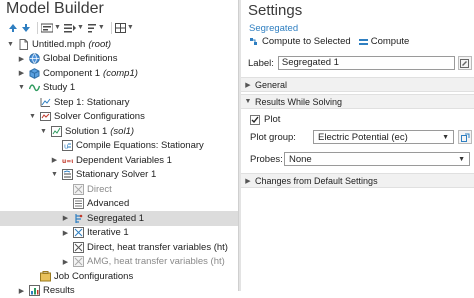 This screenshot has width=474, height=298. Describe the element at coordinates (67, 175) in the screenshot. I see `stationary-solver-icon` at that location.